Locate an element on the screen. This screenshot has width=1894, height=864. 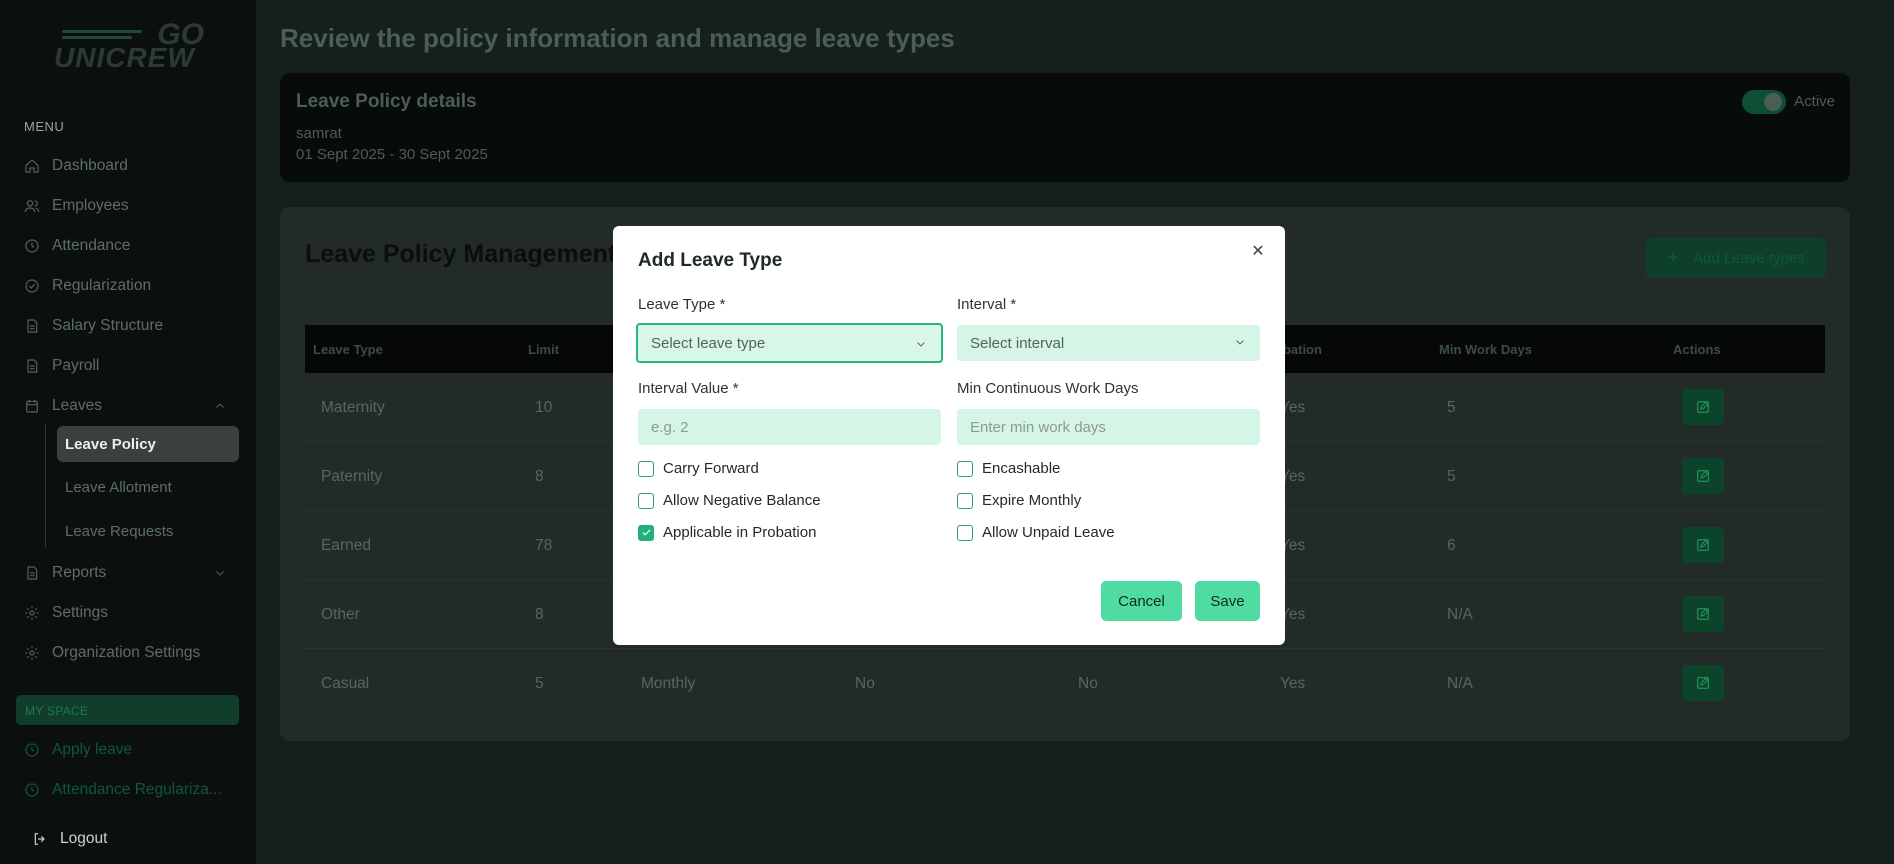
checkbox-label: Expire Monthly is located at coordinates (1032, 500).